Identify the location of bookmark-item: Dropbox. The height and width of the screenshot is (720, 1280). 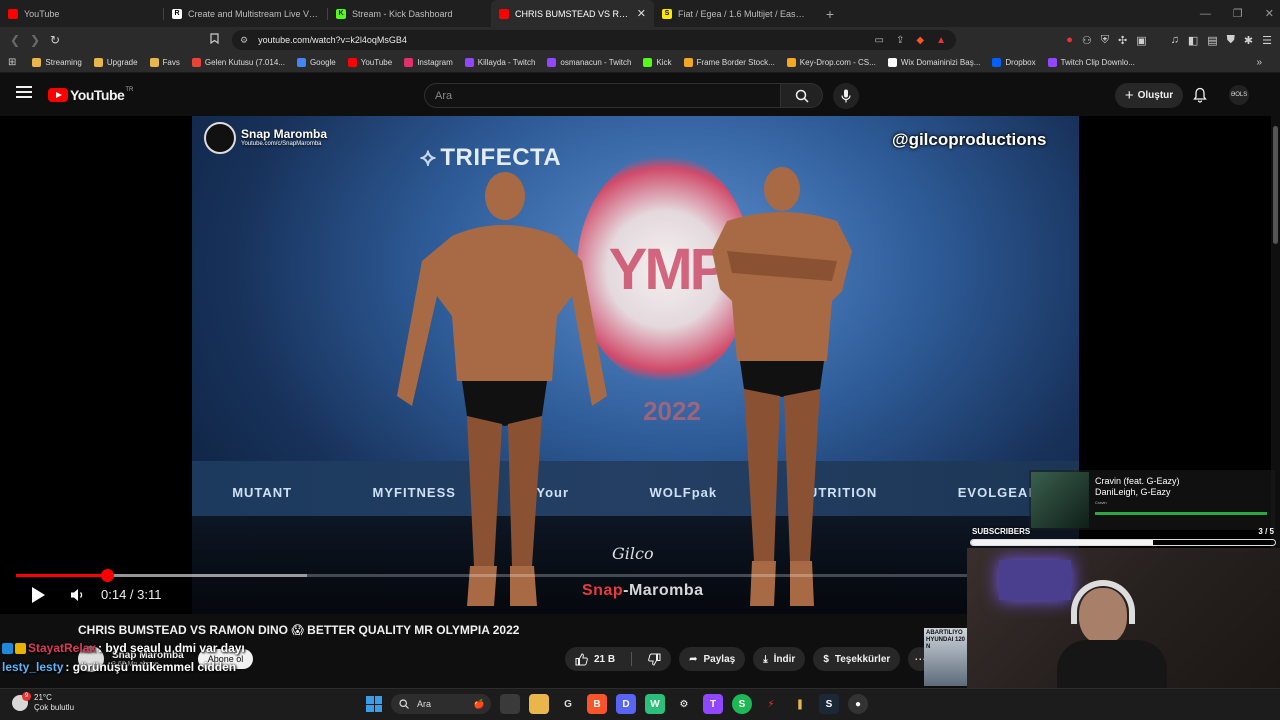
(1014, 62).